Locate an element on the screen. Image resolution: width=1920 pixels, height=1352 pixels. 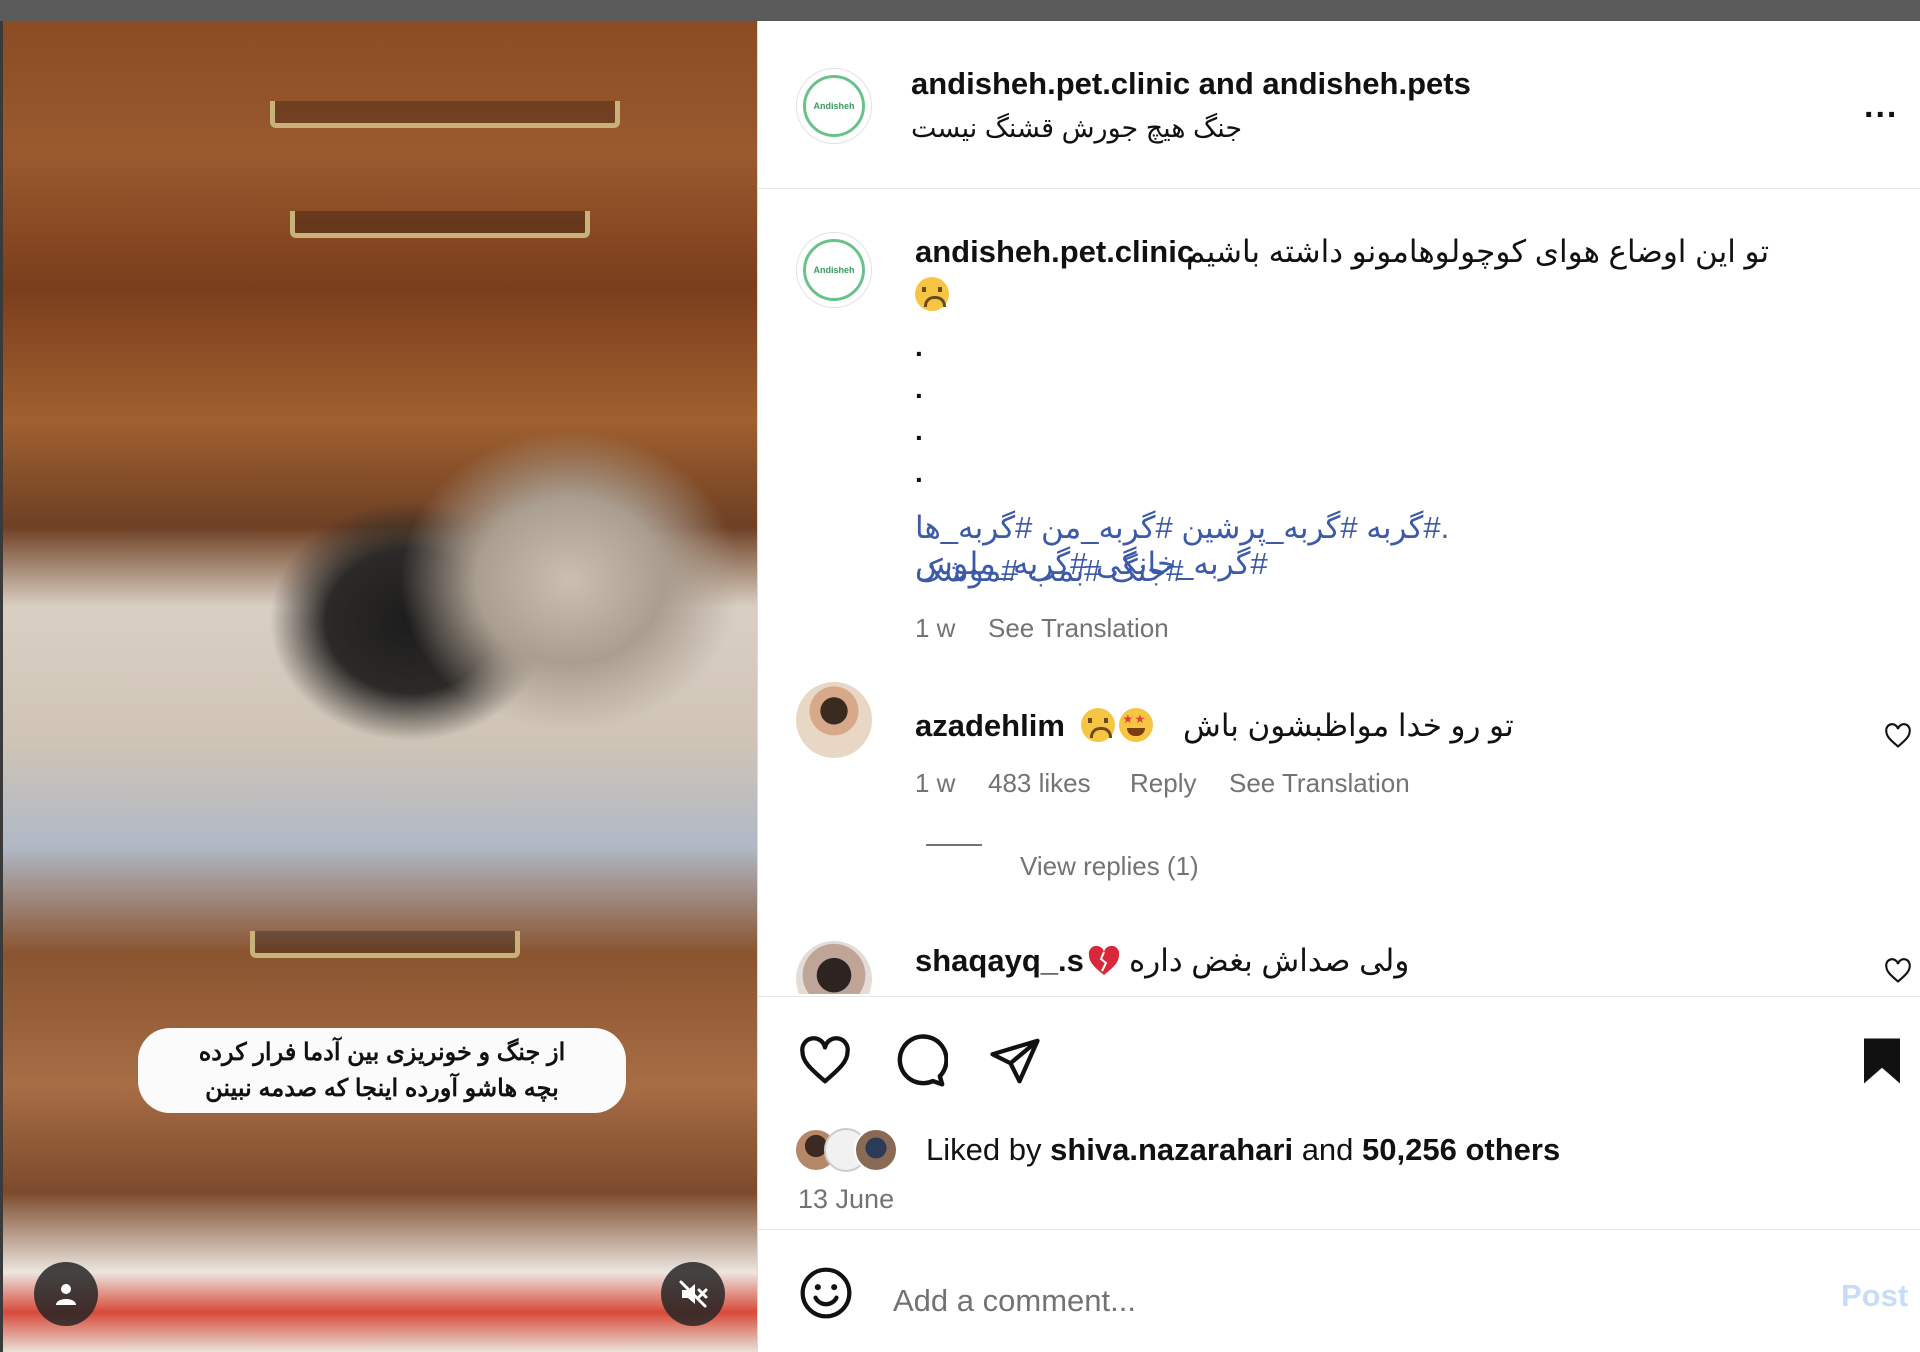
caption-username: andisheh.pet.clinic is located at coordinates (1054, 252).